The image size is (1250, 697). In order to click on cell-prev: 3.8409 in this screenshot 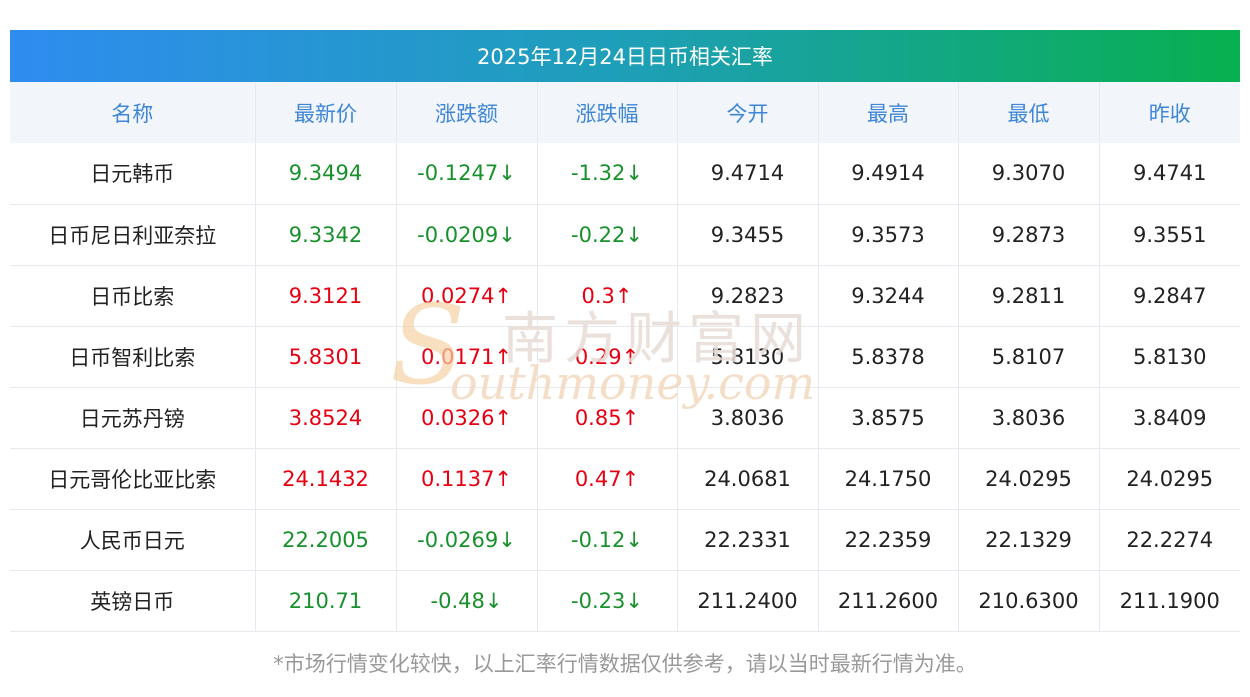, I will do `click(1170, 417)`.